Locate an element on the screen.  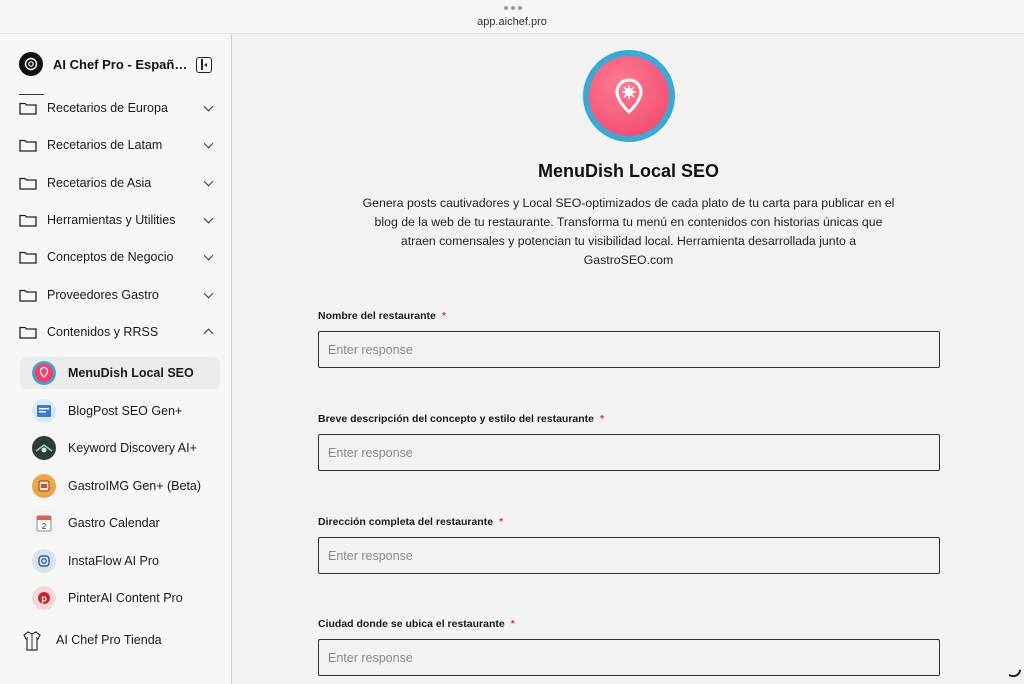
app-hero-map-pin-icon is located at coordinates (629, 96).